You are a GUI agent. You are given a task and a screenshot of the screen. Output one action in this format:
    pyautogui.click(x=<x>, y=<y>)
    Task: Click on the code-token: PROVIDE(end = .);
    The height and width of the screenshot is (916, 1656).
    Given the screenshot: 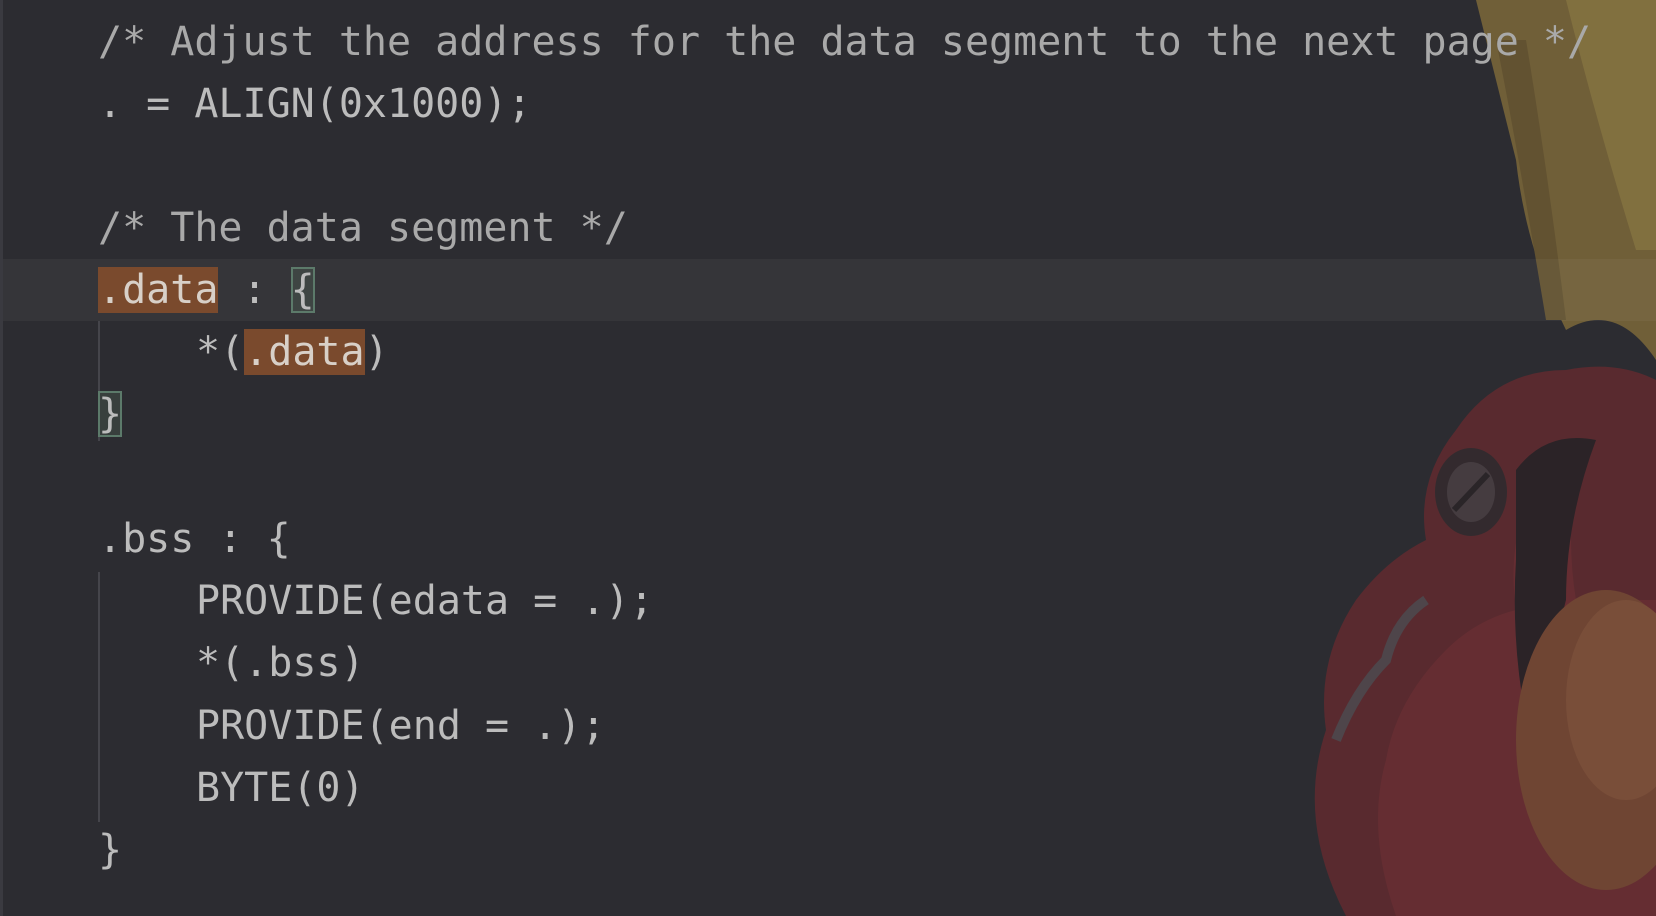 What is the action you would take?
    pyautogui.click(x=401, y=726)
    